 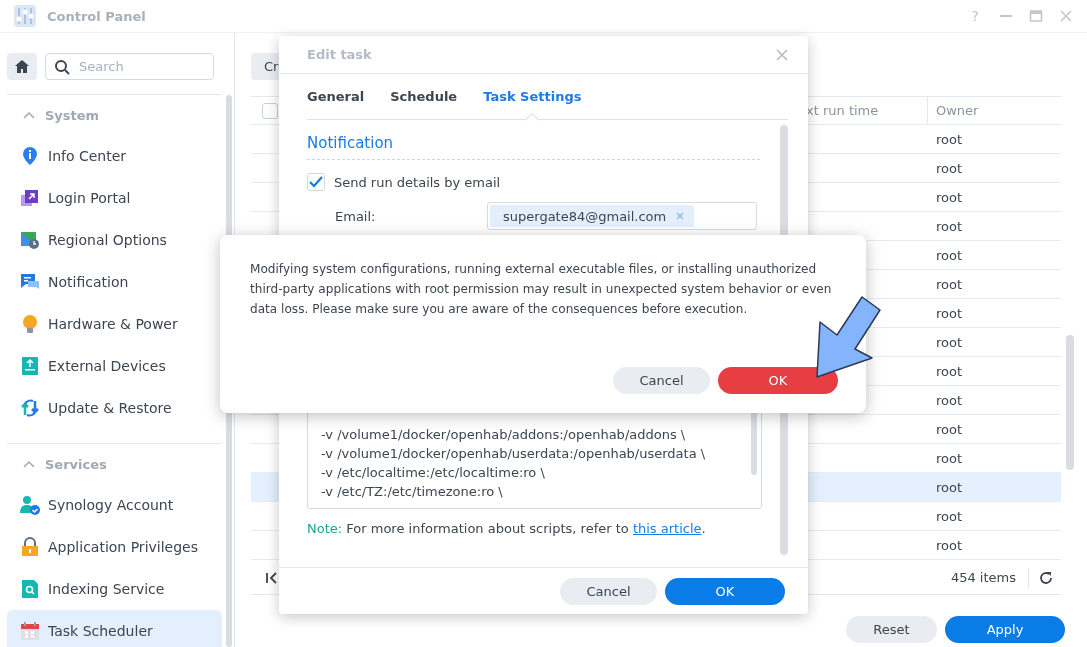 What do you see at coordinates (1005, 629) in the screenshot?
I see `apply-button: Apply` at bounding box center [1005, 629].